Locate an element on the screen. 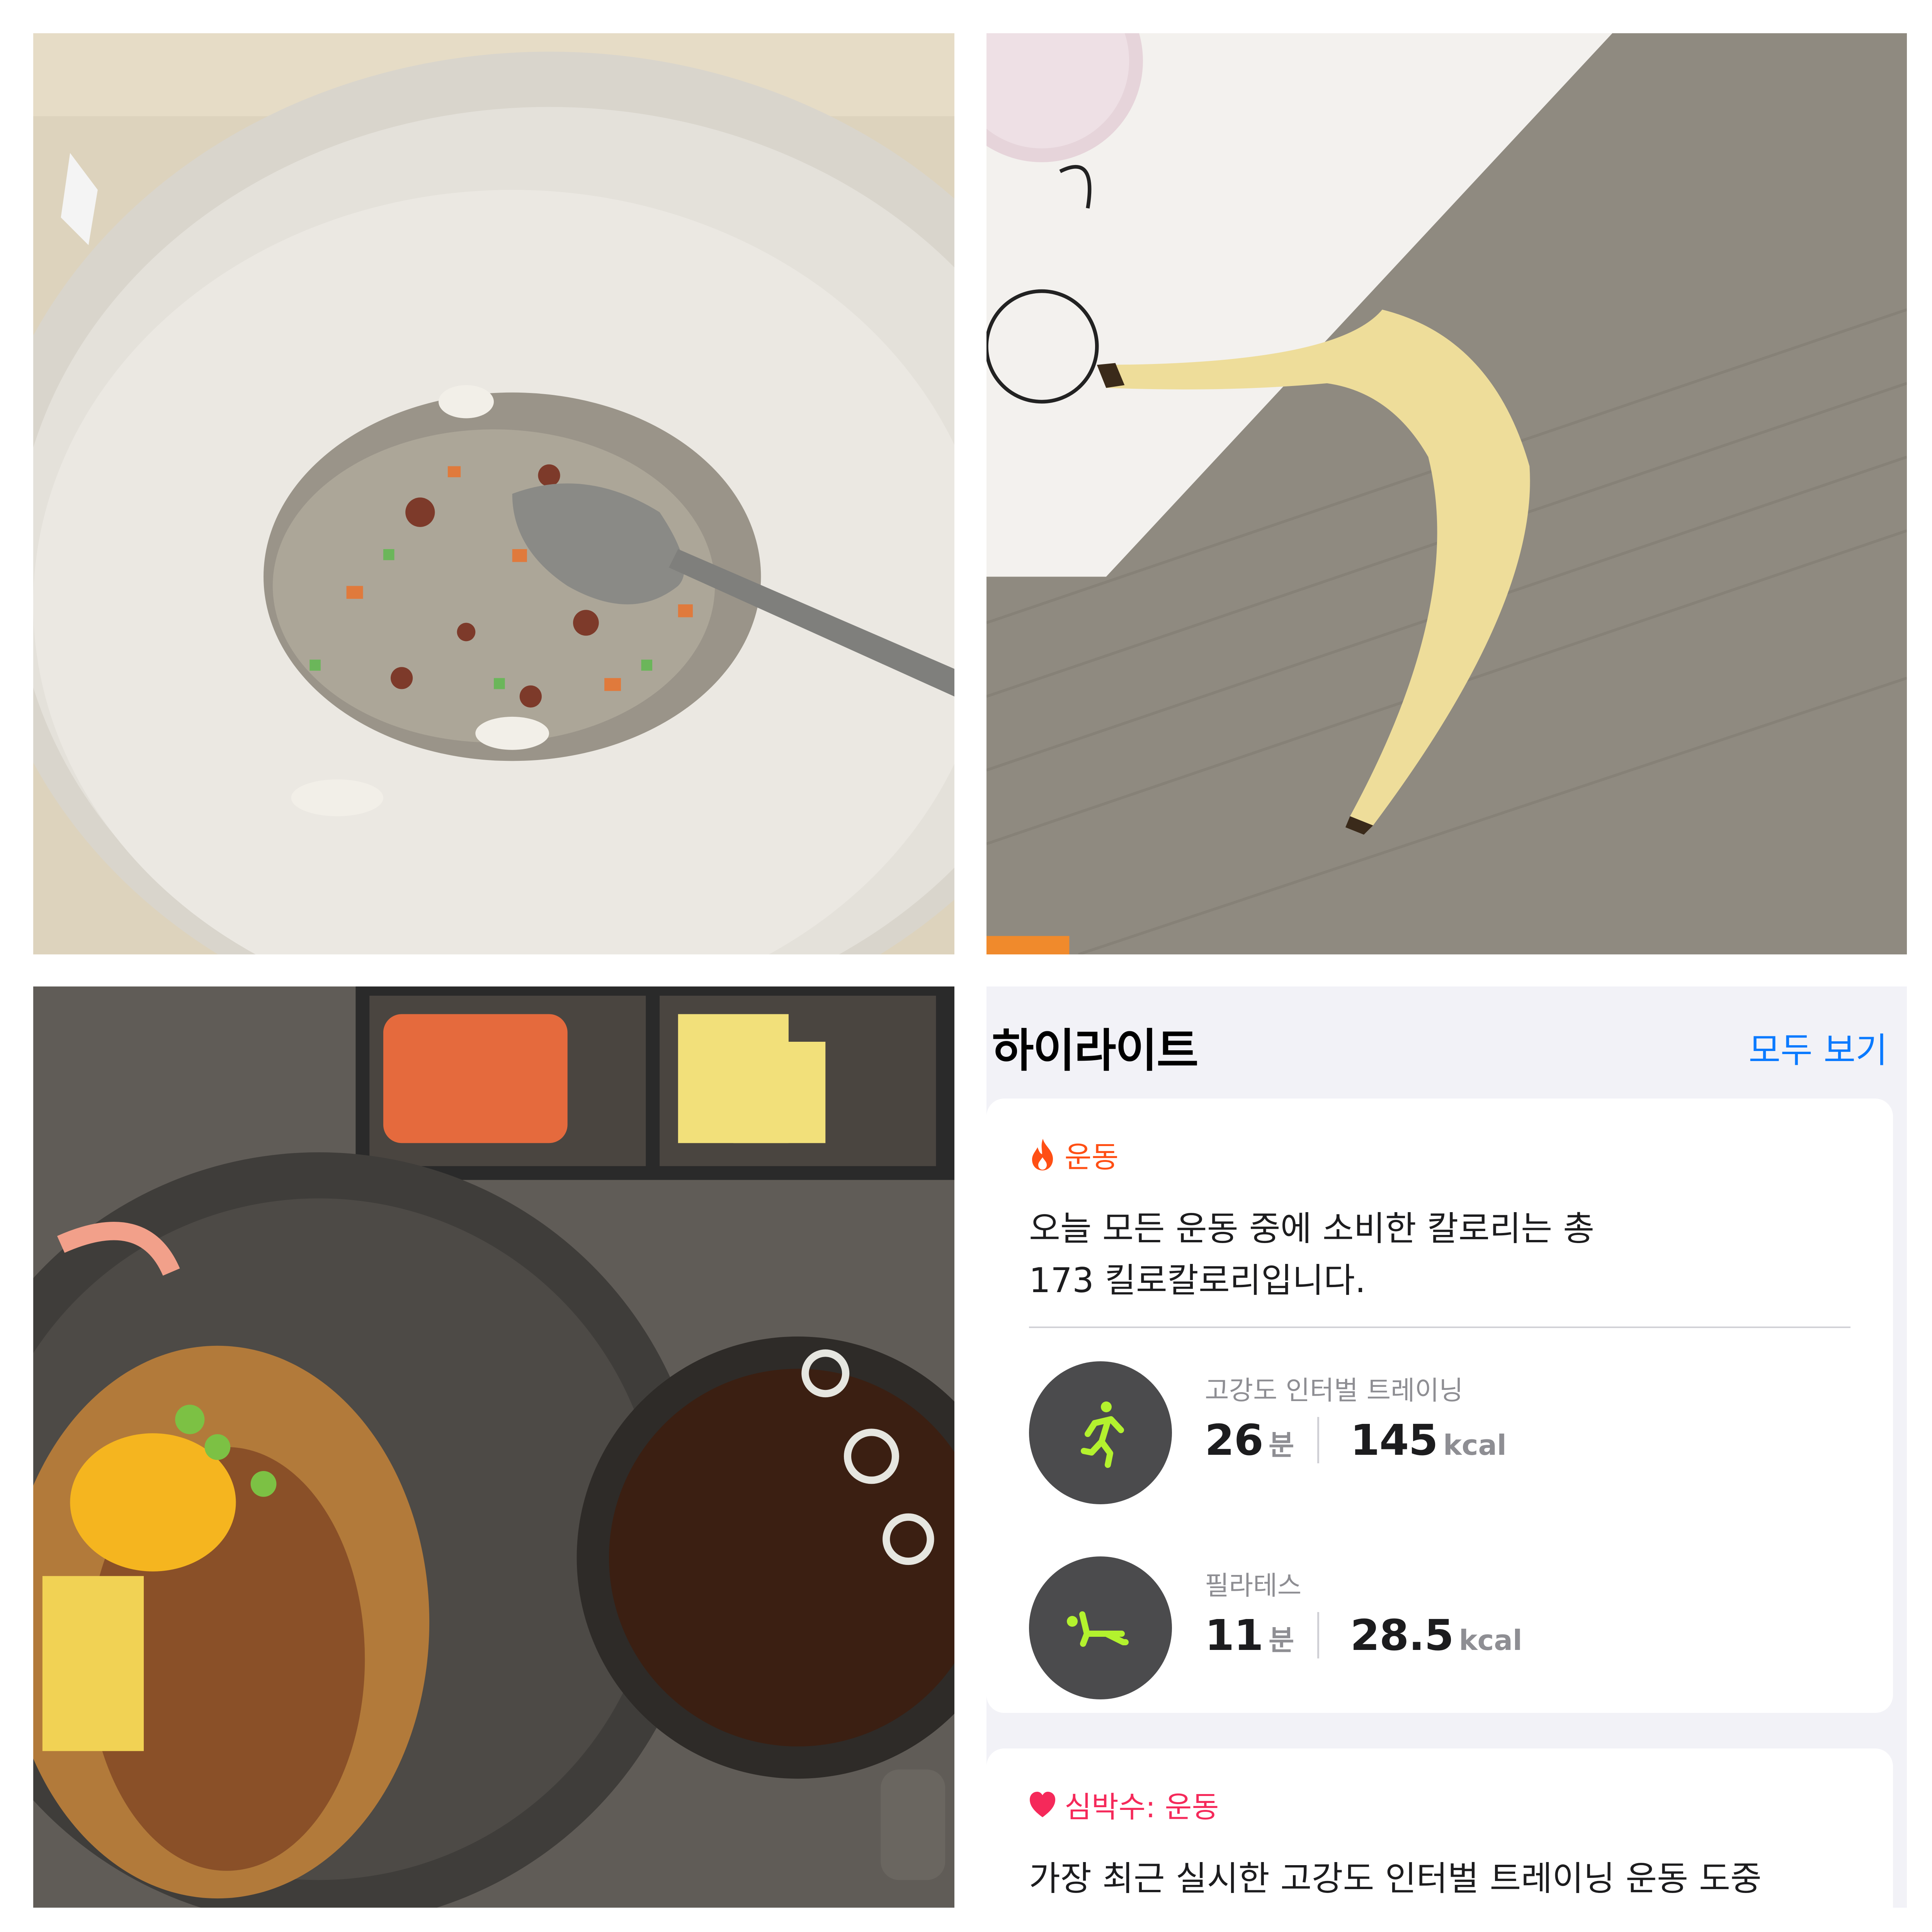 The height and width of the screenshot is (1932, 1932). workout-summary-line-2: 173 킬로칼로리입니다. is located at coordinates (1198, 1280).